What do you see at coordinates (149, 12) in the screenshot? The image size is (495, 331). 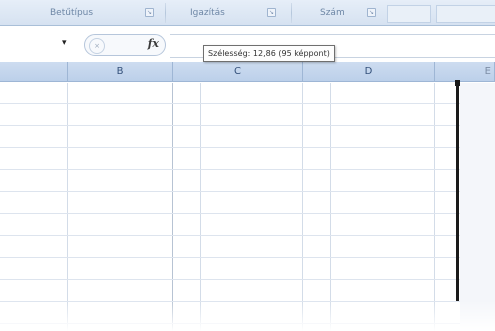 I see `font-dialog-launcher-icon: ↘` at bounding box center [149, 12].